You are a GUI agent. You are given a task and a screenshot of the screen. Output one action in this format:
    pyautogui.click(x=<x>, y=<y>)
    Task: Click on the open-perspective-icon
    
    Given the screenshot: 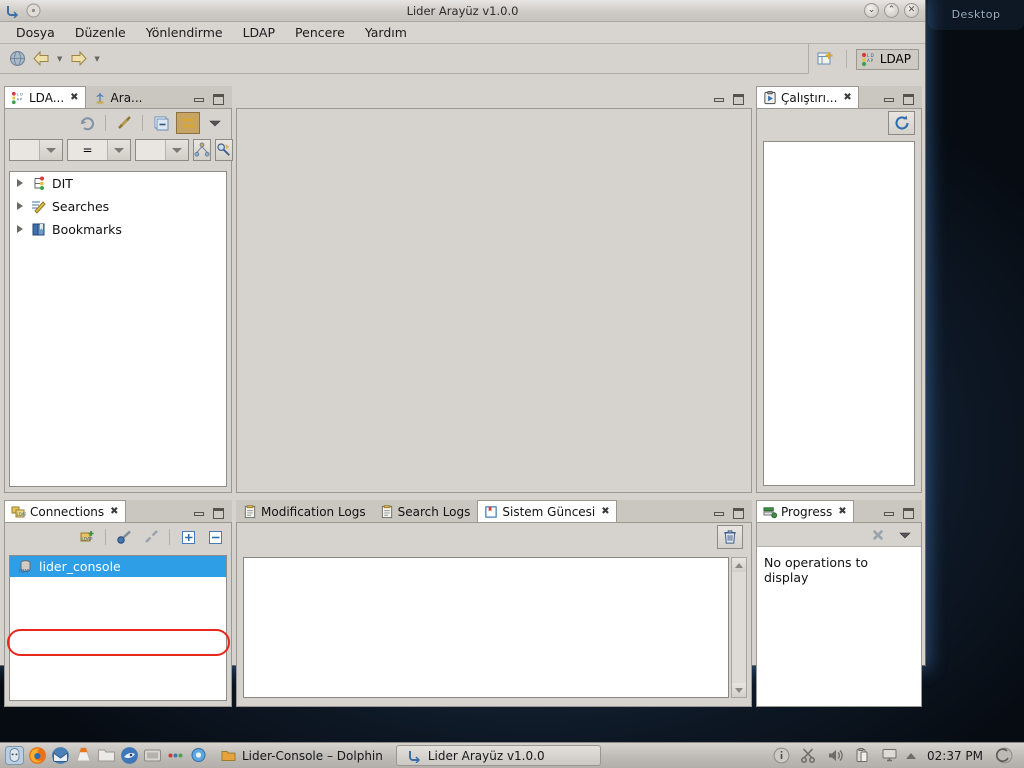 What is the action you would take?
    pyautogui.click(x=826, y=59)
    